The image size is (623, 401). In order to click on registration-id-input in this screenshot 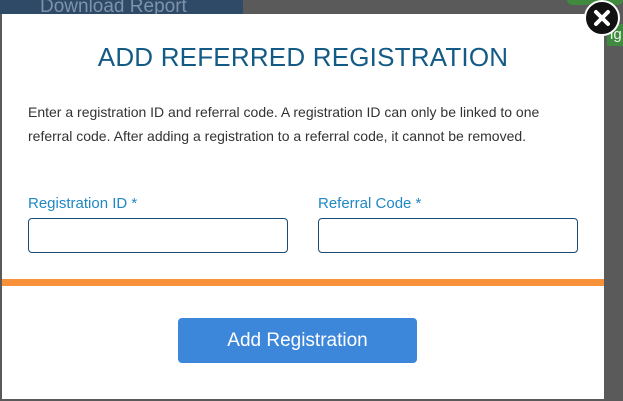, I will do `click(158, 235)`.